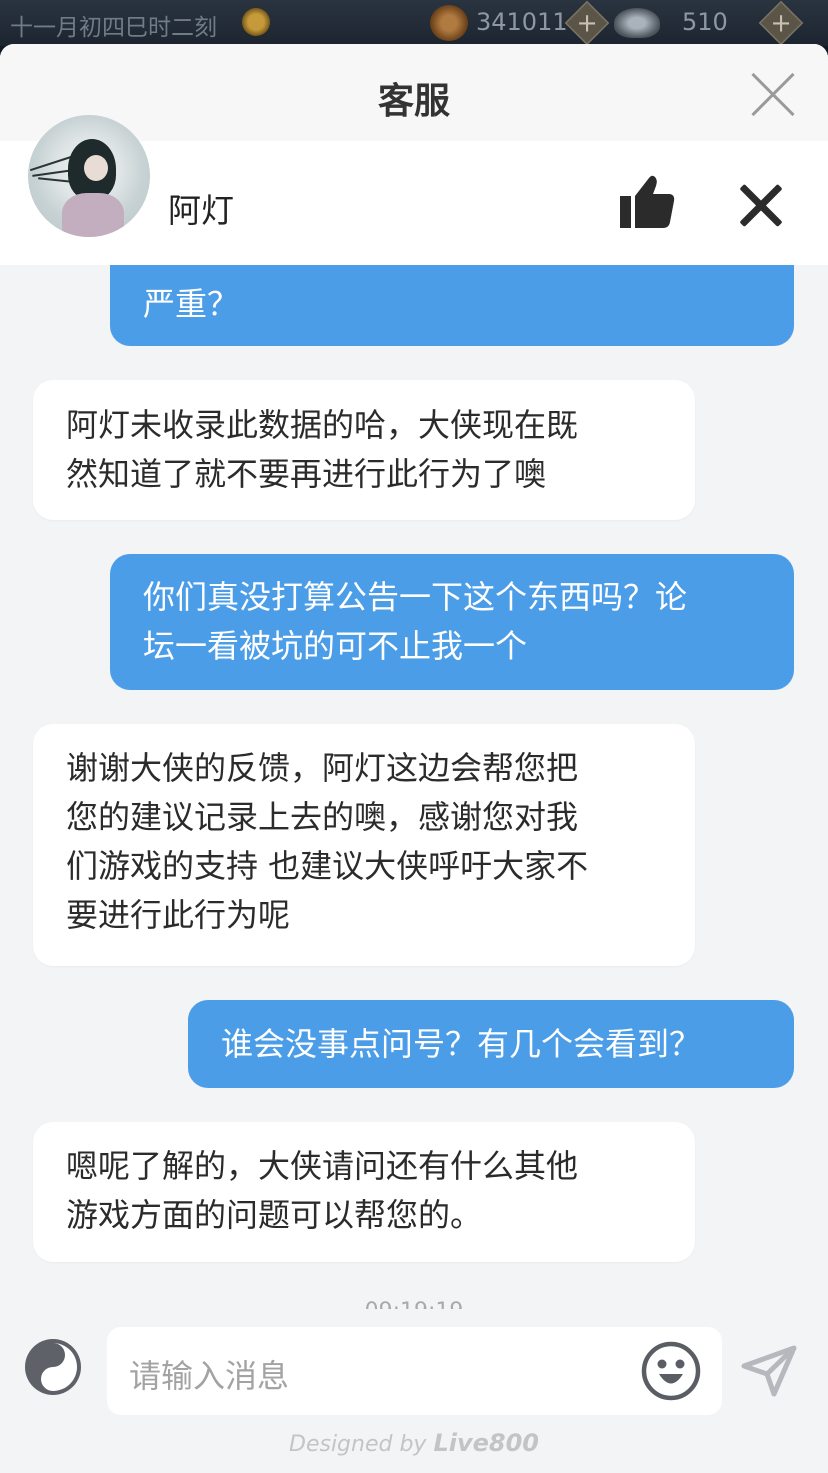 Image resolution: width=828 pixels, height=1473 pixels. Describe the element at coordinates (201, 210) in the screenshot. I see `agent-name: 阿灯` at that location.